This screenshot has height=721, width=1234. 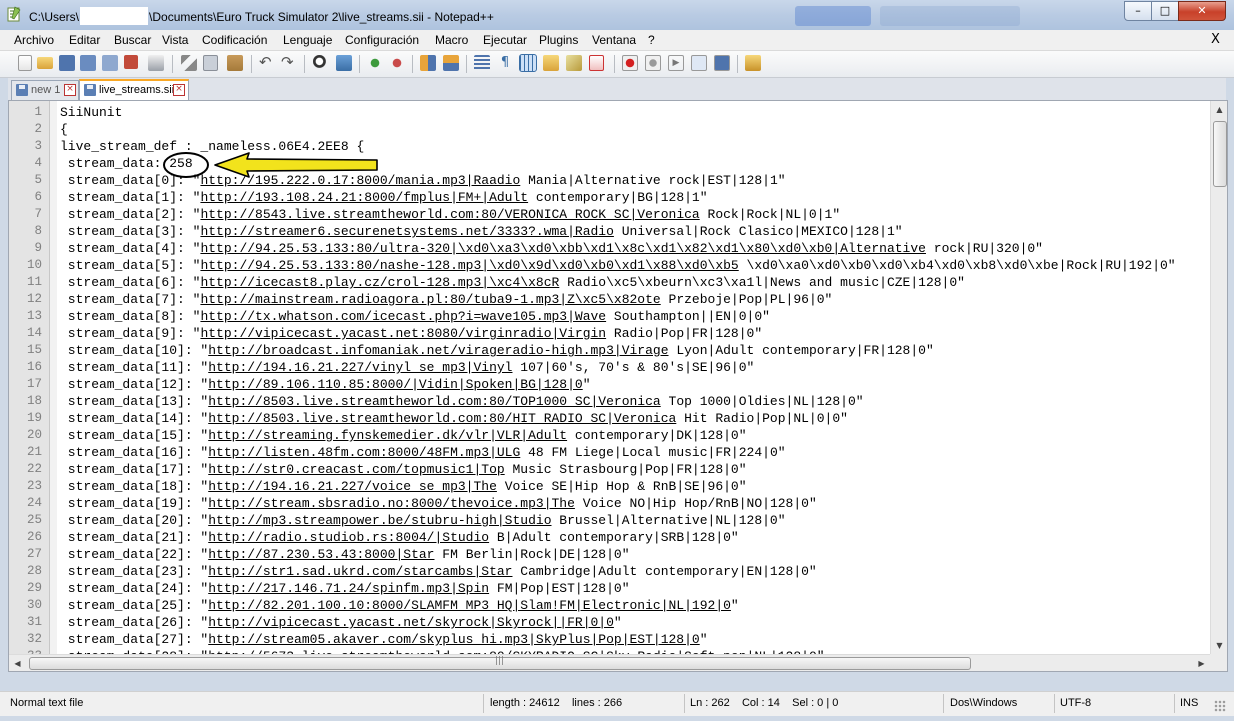 What do you see at coordinates (551, 63) in the screenshot?
I see `document-map-icon` at bounding box center [551, 63].